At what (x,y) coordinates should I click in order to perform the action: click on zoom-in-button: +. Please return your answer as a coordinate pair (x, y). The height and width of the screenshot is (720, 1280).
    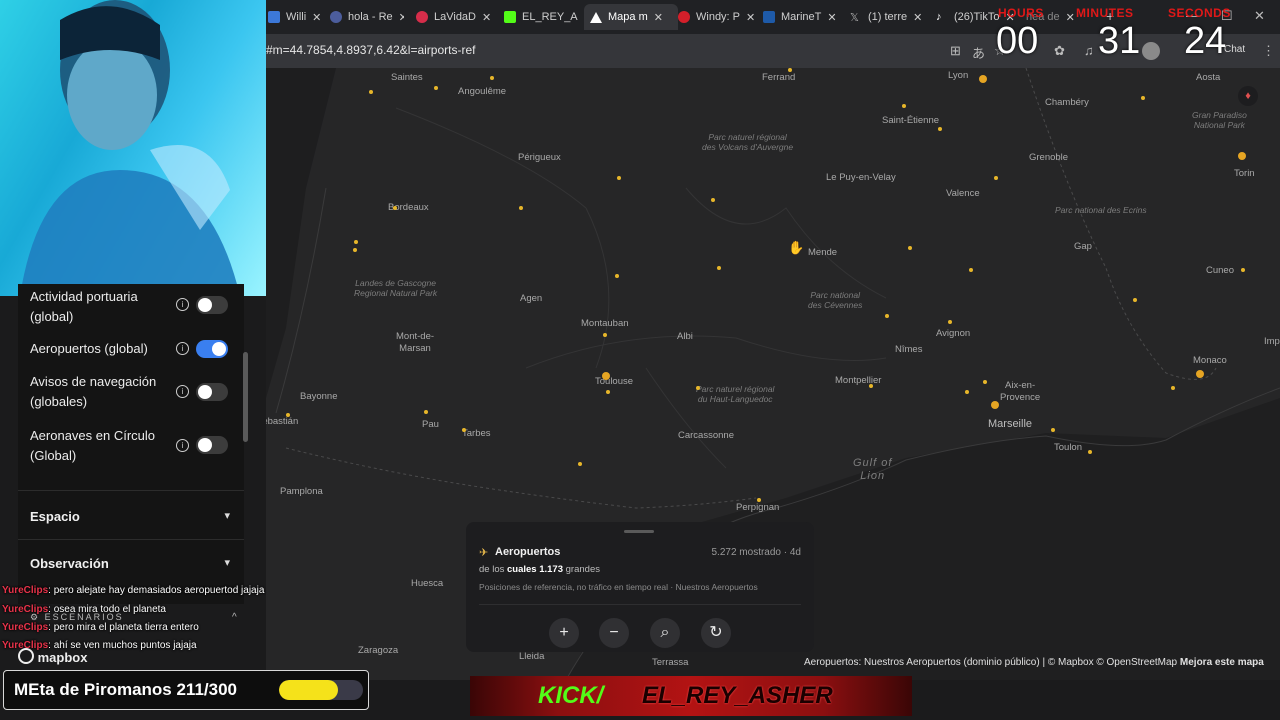
    Looking at the image, I should click on (564, 633).